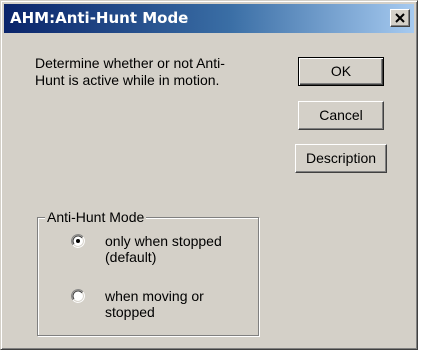 The height and width of the screenshot is (356, 426). I want to click on radio-label-when-moving-or-stopped: when moving or stopped, so click(154, 304).